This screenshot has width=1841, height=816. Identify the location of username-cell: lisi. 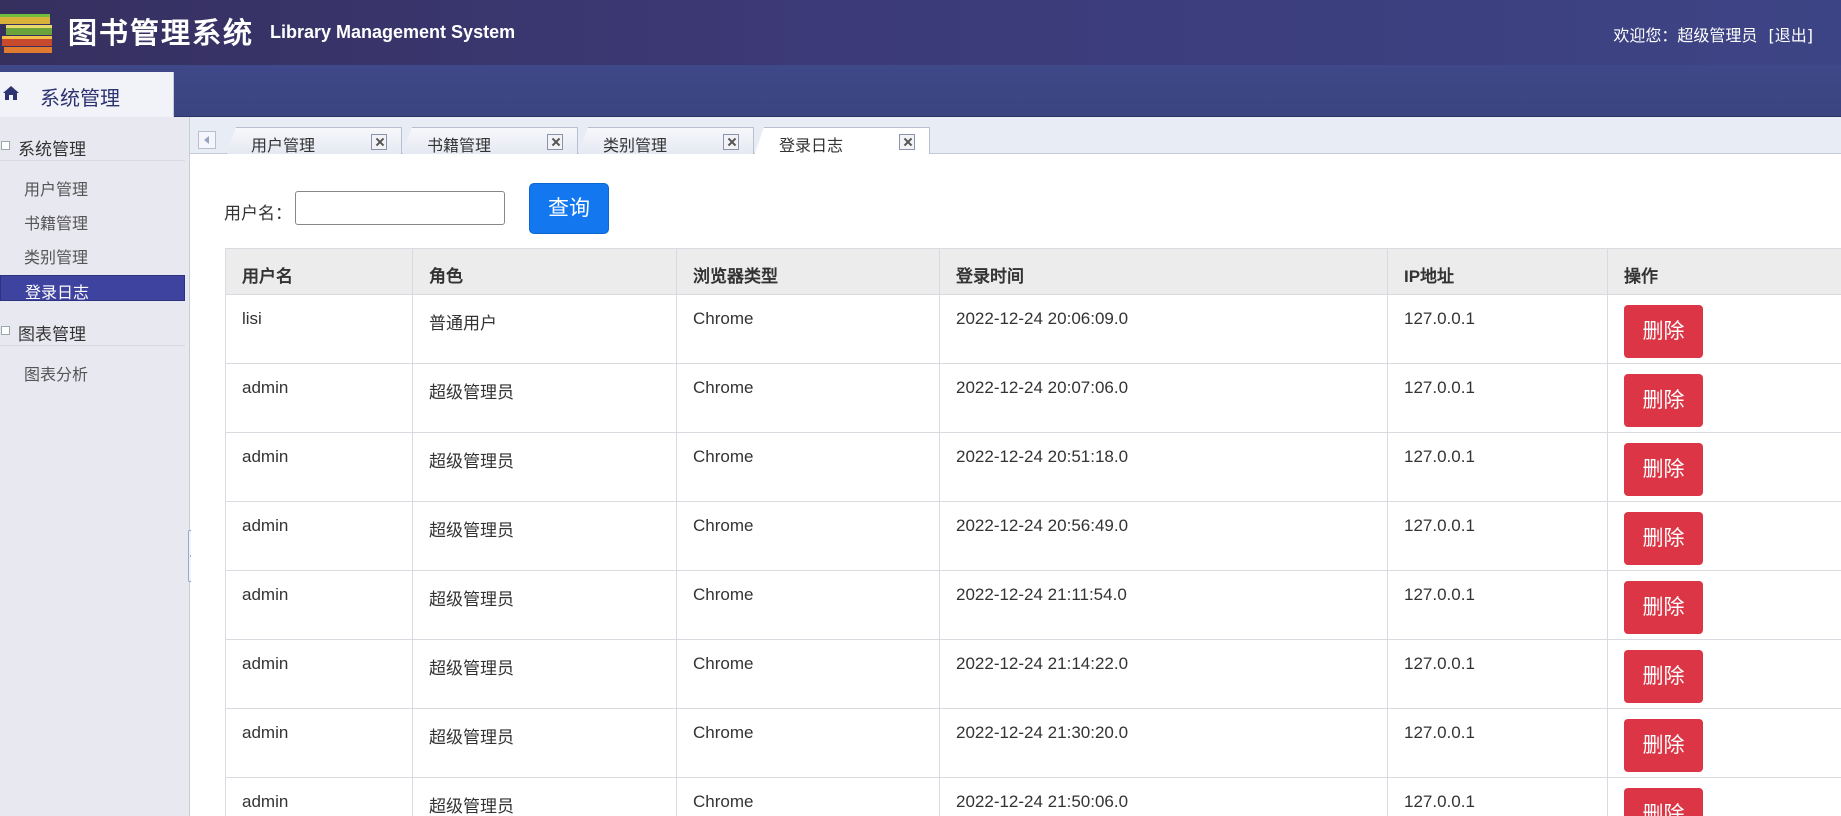
(319, 329).